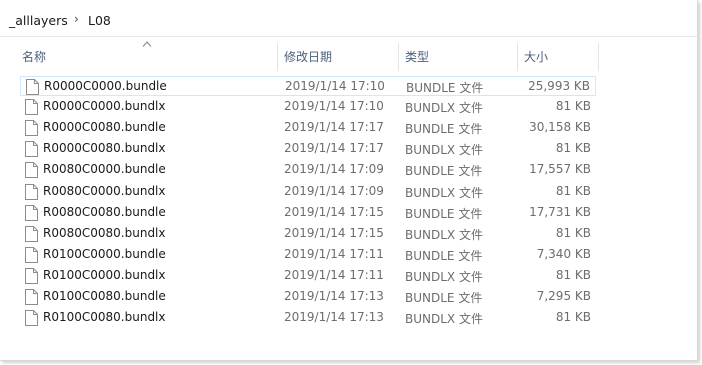 The image size is (702, 365). What do you see at coordinates (563, 254) in the screenshot?
I see `file-size: 7,340 KB` at bounding box center [563, 254].